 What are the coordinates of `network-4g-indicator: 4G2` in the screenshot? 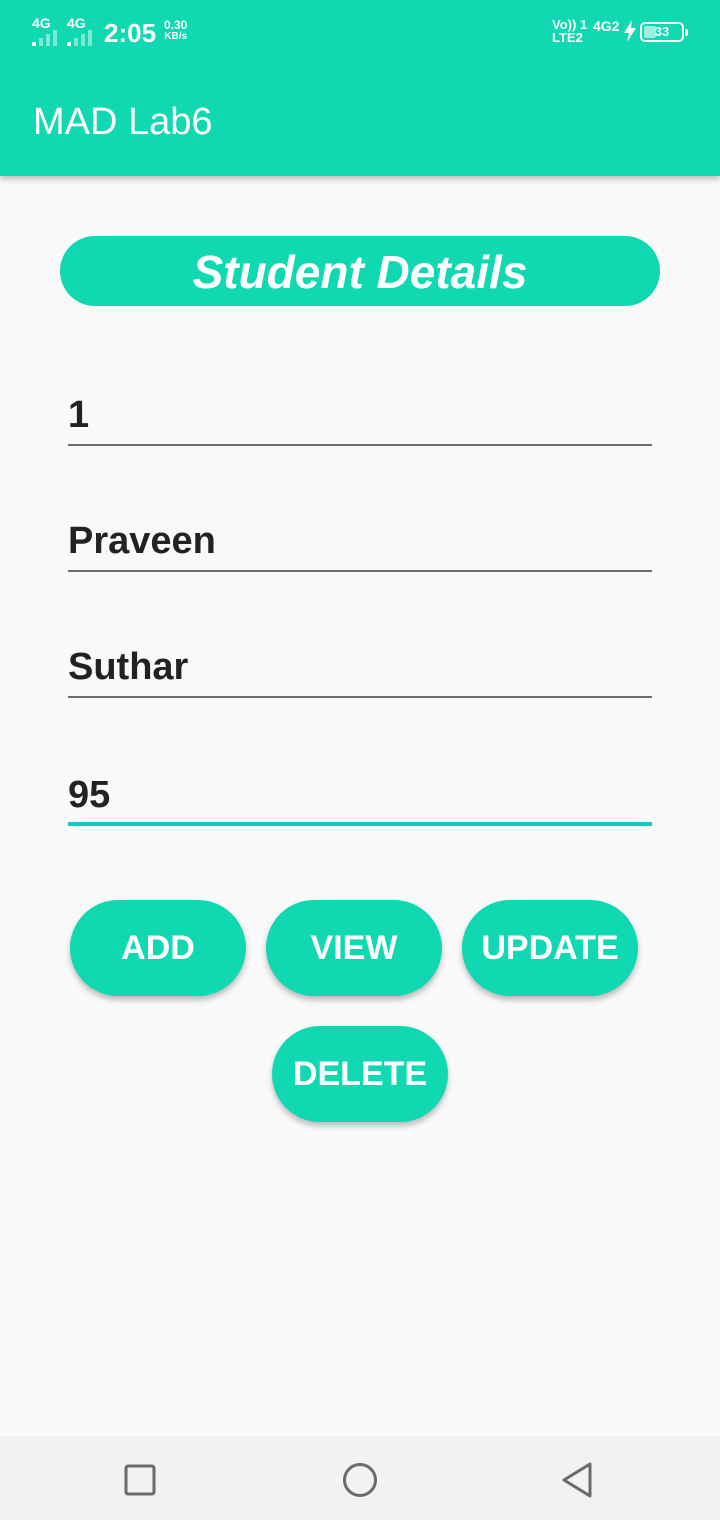 It's located at (606, 26).